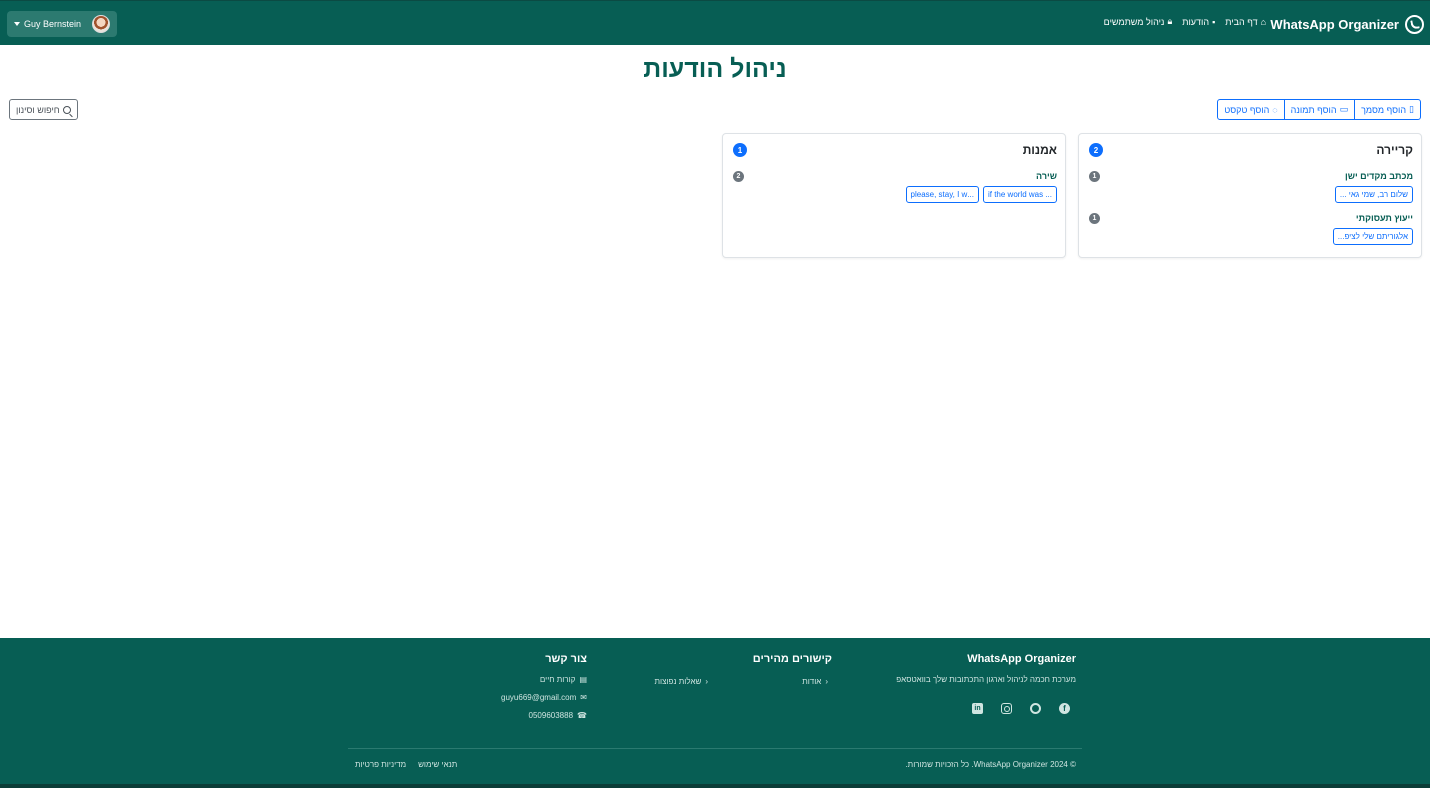  I want to click on add-actions-group: ▯ הוסף מסמך ▭ הוסף תמונה ◌ הוסף טקסט, so click(1319, 109).